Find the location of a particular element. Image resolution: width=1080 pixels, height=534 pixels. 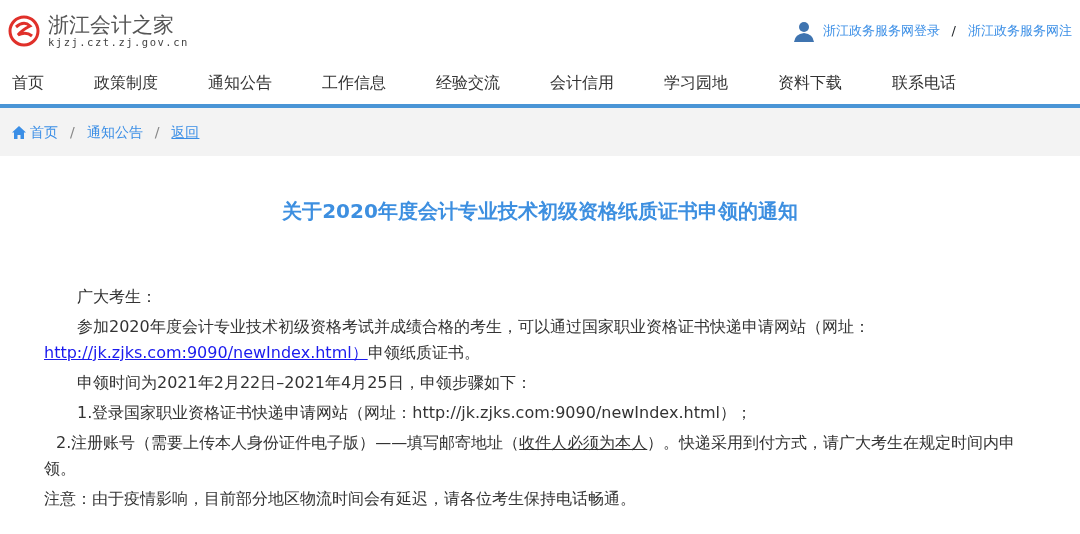

account-link: 浙江政务服务网注 is located at coordinates (1020, 31).